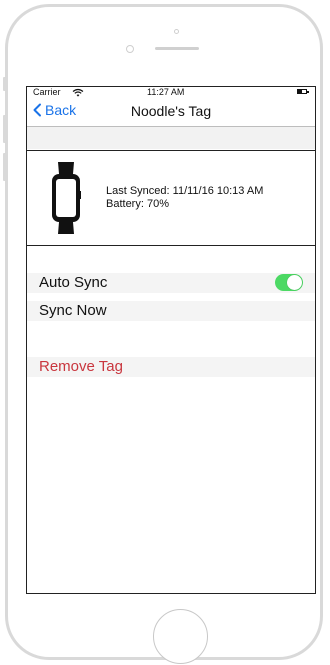 The image size is (330, 665). Describe the element at coordinates (130, 49) in the screenshot. I see `front-sensor` at that location.